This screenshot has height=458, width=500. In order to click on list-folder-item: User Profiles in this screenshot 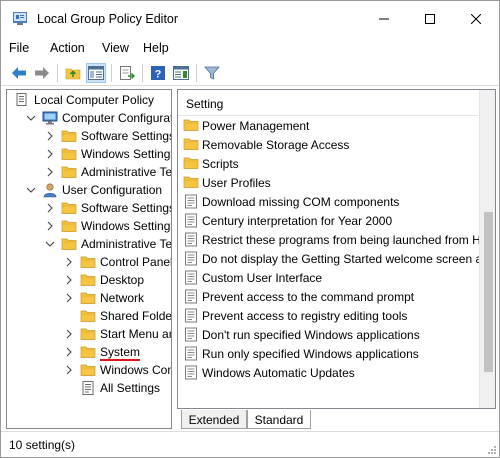, I will do `click(328, 182)`.